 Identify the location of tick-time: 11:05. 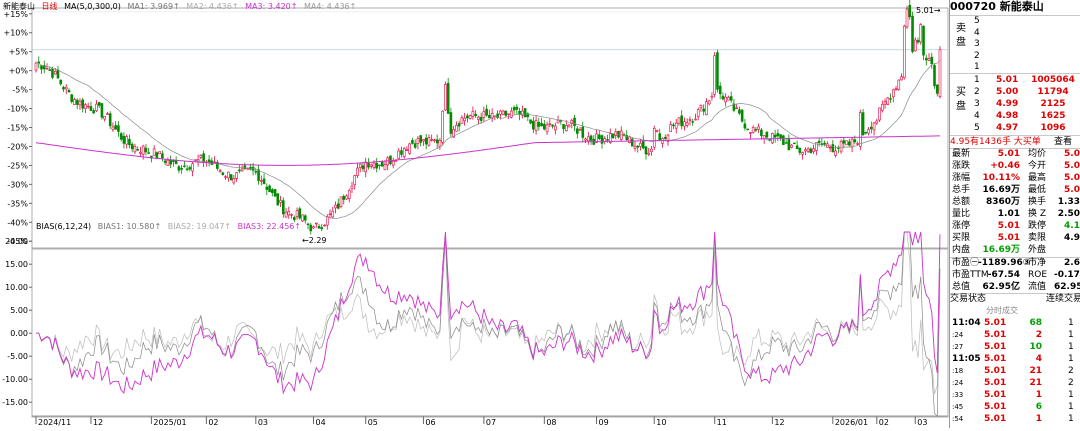
(966, 359).